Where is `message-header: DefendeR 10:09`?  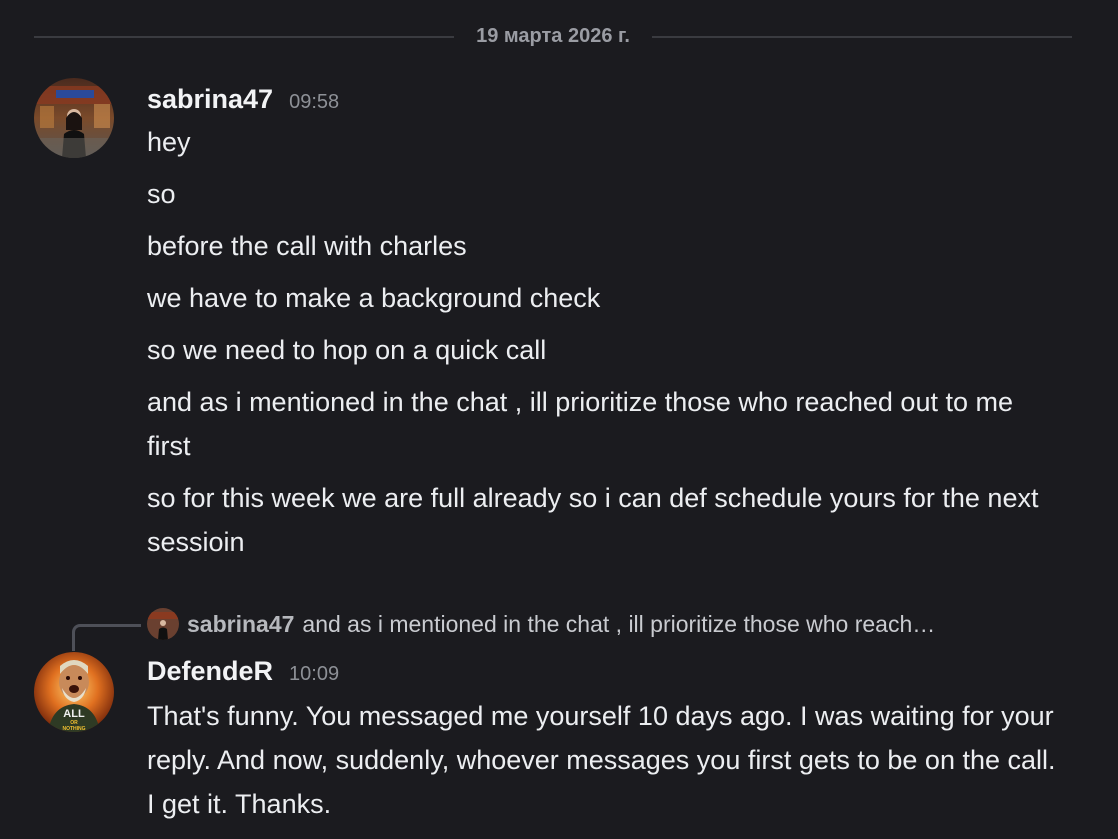 message-header: DefendeR 10:09 is located at coordinates (243, 672).